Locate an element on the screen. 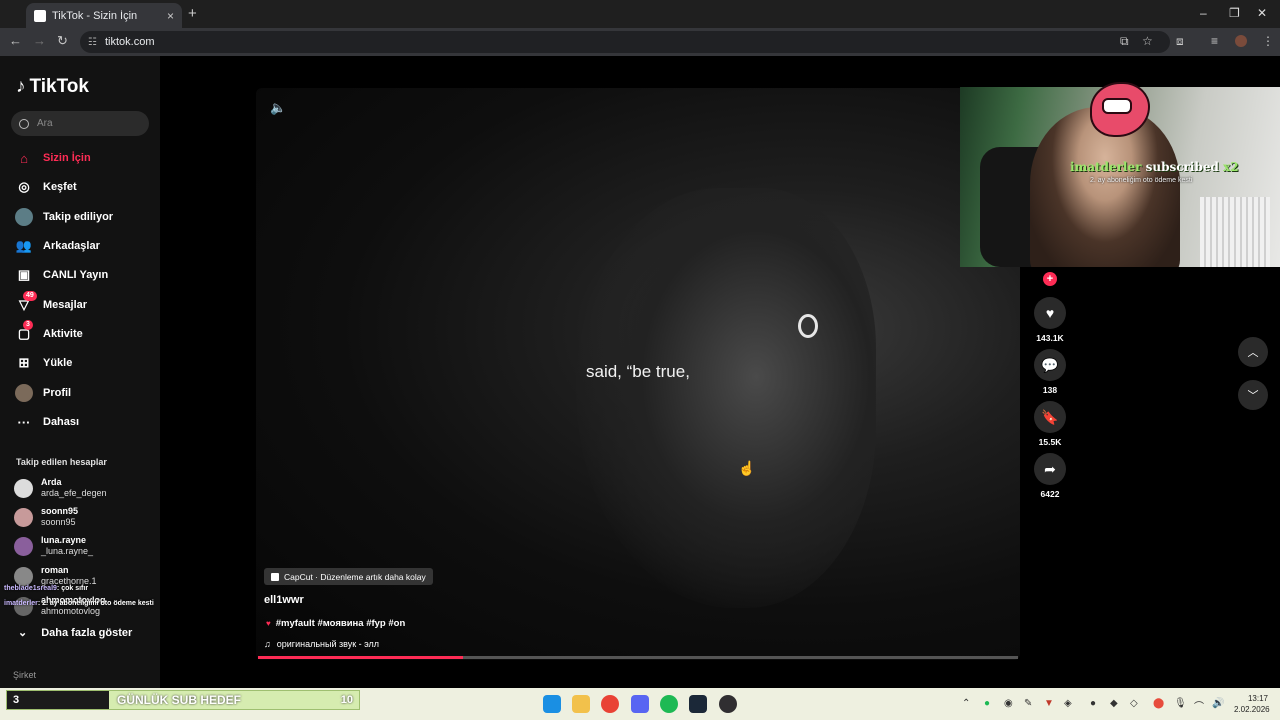 Image resolution: width=1280 pixels, height=720 pixels. steam-icon is located at coordinates (698, 704).